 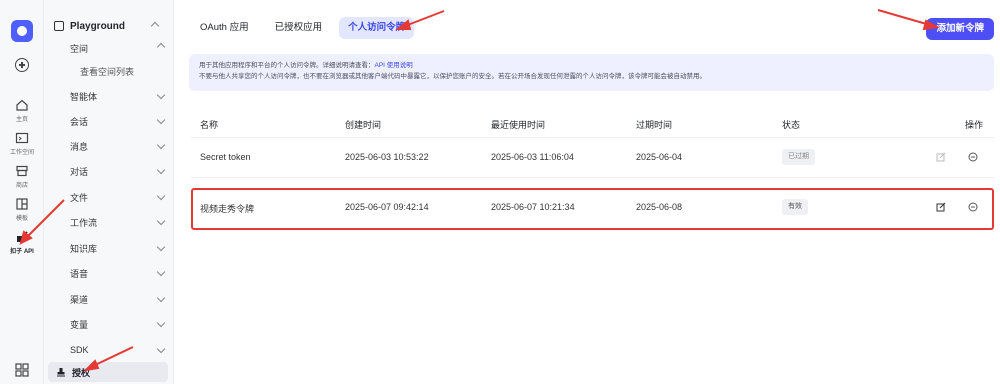 I want to click on sidebar-item-label: 知识库, so click(x=84, y=248).